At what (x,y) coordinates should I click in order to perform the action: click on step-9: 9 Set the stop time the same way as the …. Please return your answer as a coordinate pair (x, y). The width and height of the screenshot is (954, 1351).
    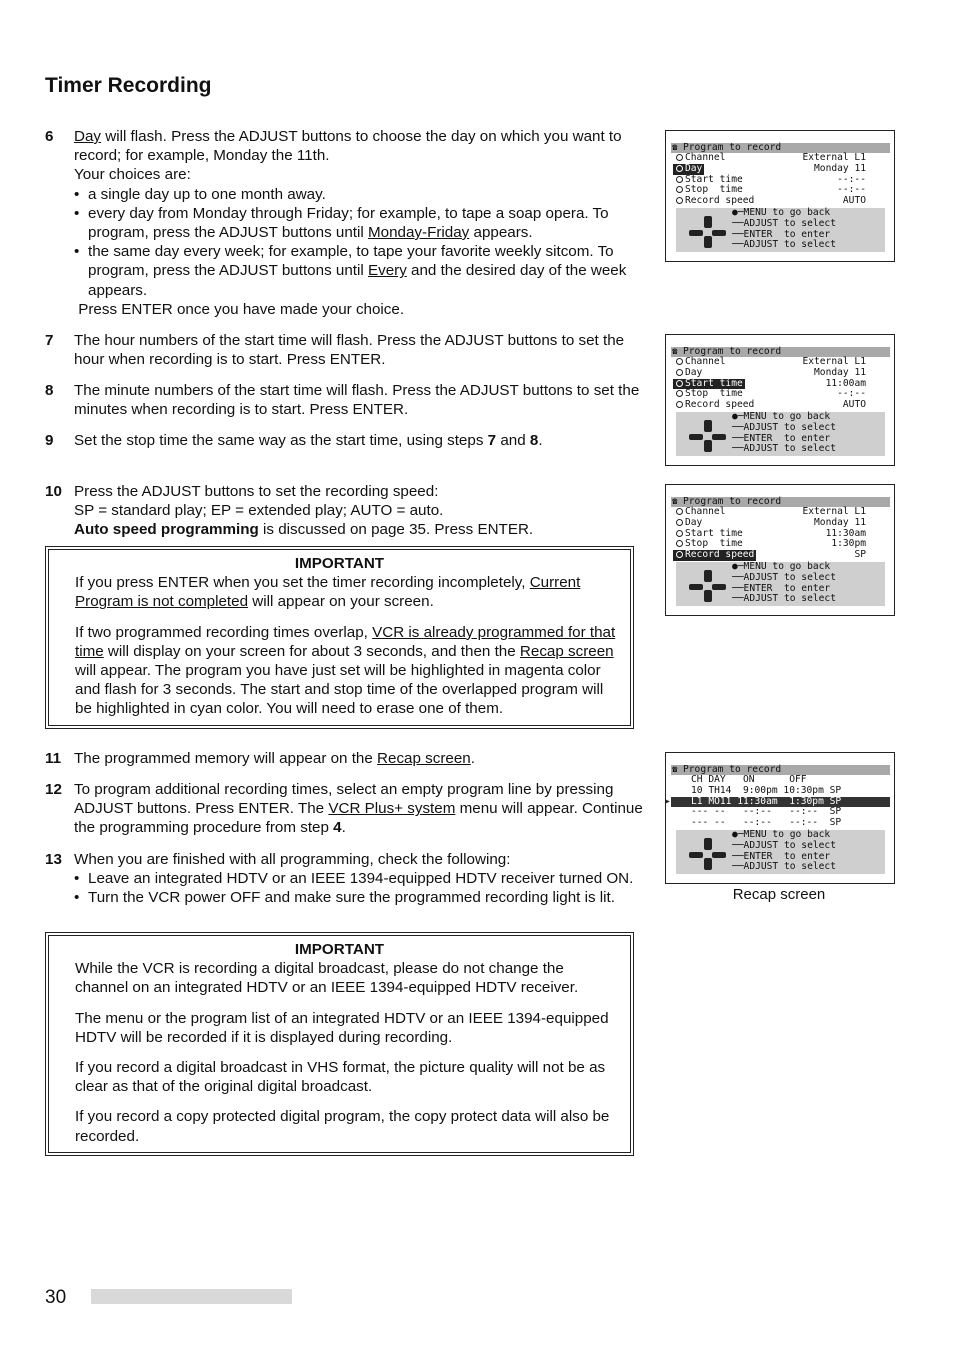
    Looking at the image, I should click on (345, 440).